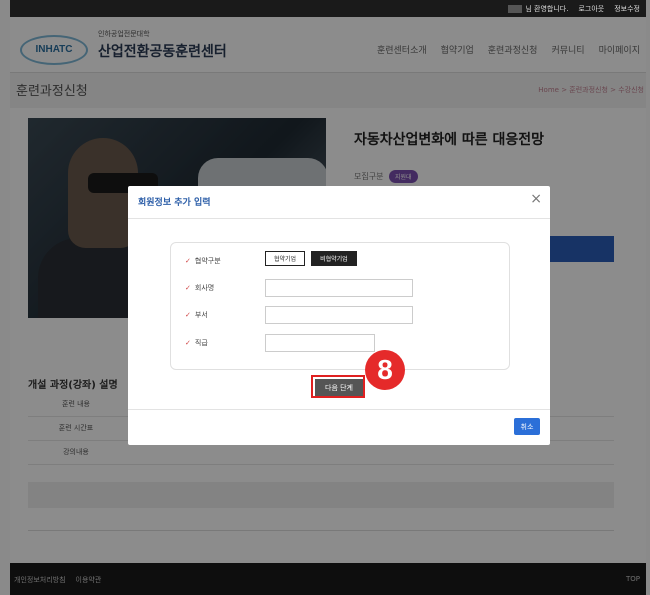  Describe the element at coordinates (339, 409) in the screenshot. I see `modal-footer-divider` at that location.